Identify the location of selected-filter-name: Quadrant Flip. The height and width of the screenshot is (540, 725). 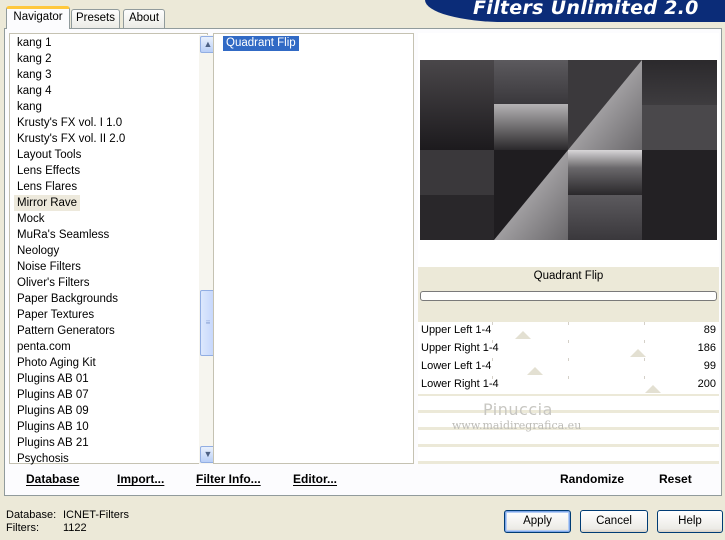
(568, 276).